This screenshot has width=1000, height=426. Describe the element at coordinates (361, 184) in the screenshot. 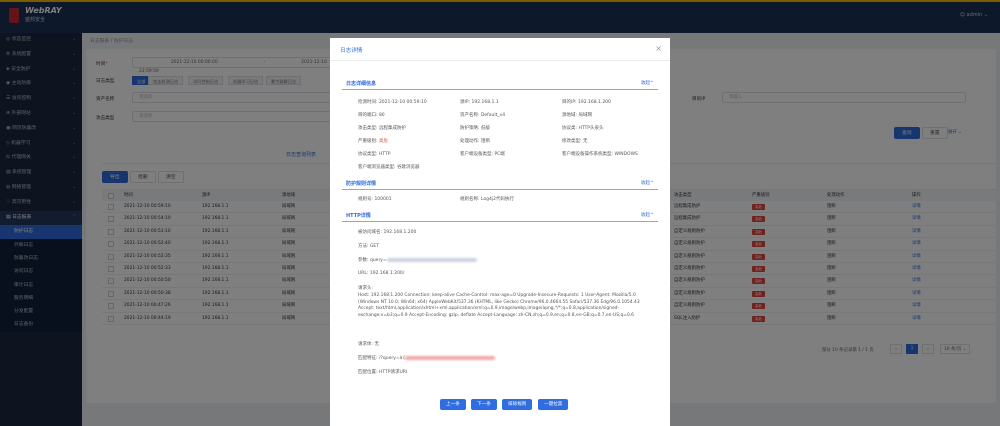

I see `section-rule-details: 防护规则详情` at that location.